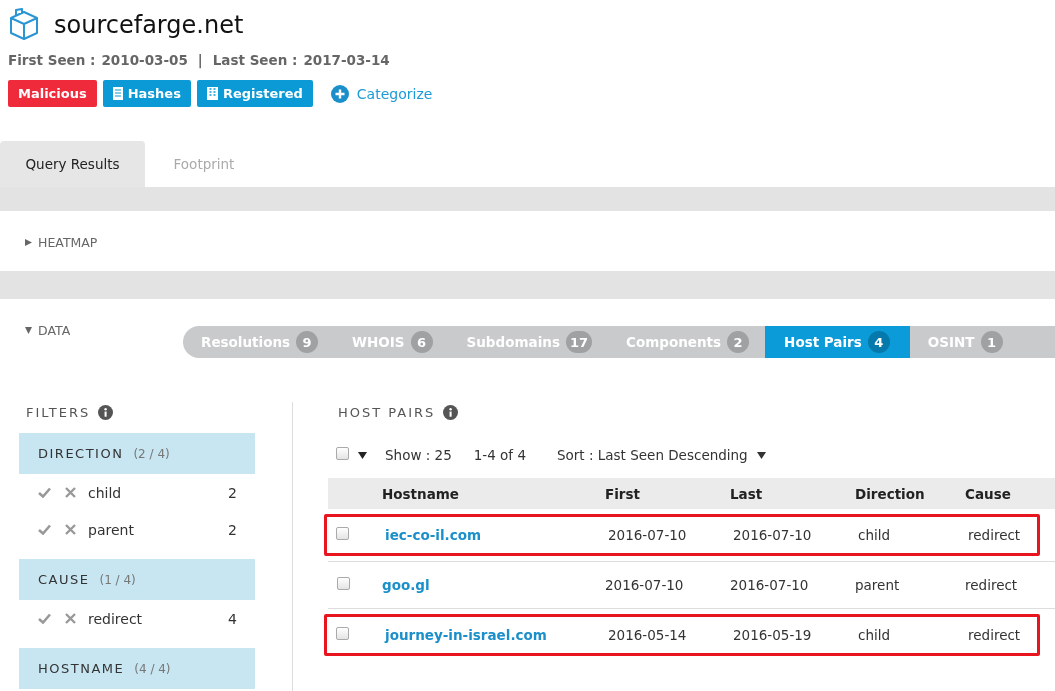  Describe the element at coordinates (137, 579) in the screenshot. I see `filter-group-header: CAUSE (1 / 4)` at that location.